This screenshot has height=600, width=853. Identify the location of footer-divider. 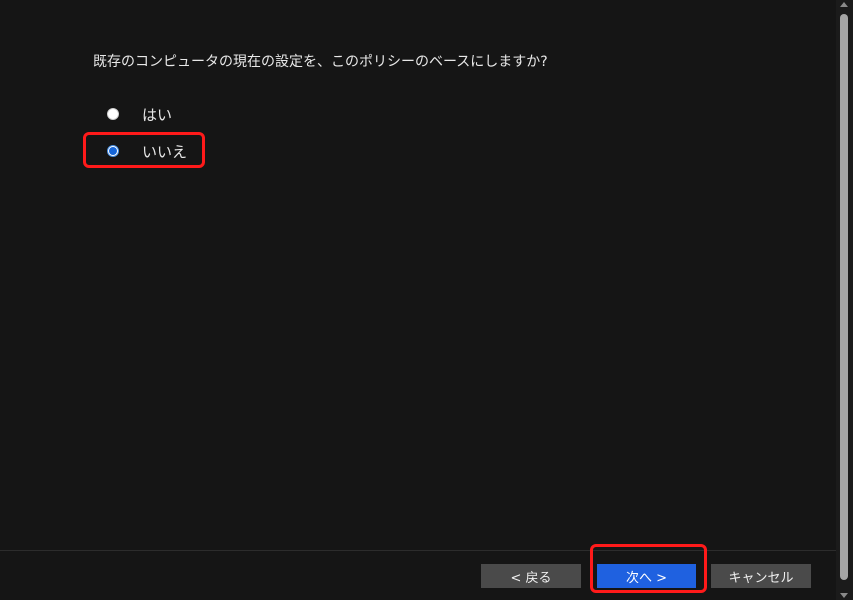
(418, 550).